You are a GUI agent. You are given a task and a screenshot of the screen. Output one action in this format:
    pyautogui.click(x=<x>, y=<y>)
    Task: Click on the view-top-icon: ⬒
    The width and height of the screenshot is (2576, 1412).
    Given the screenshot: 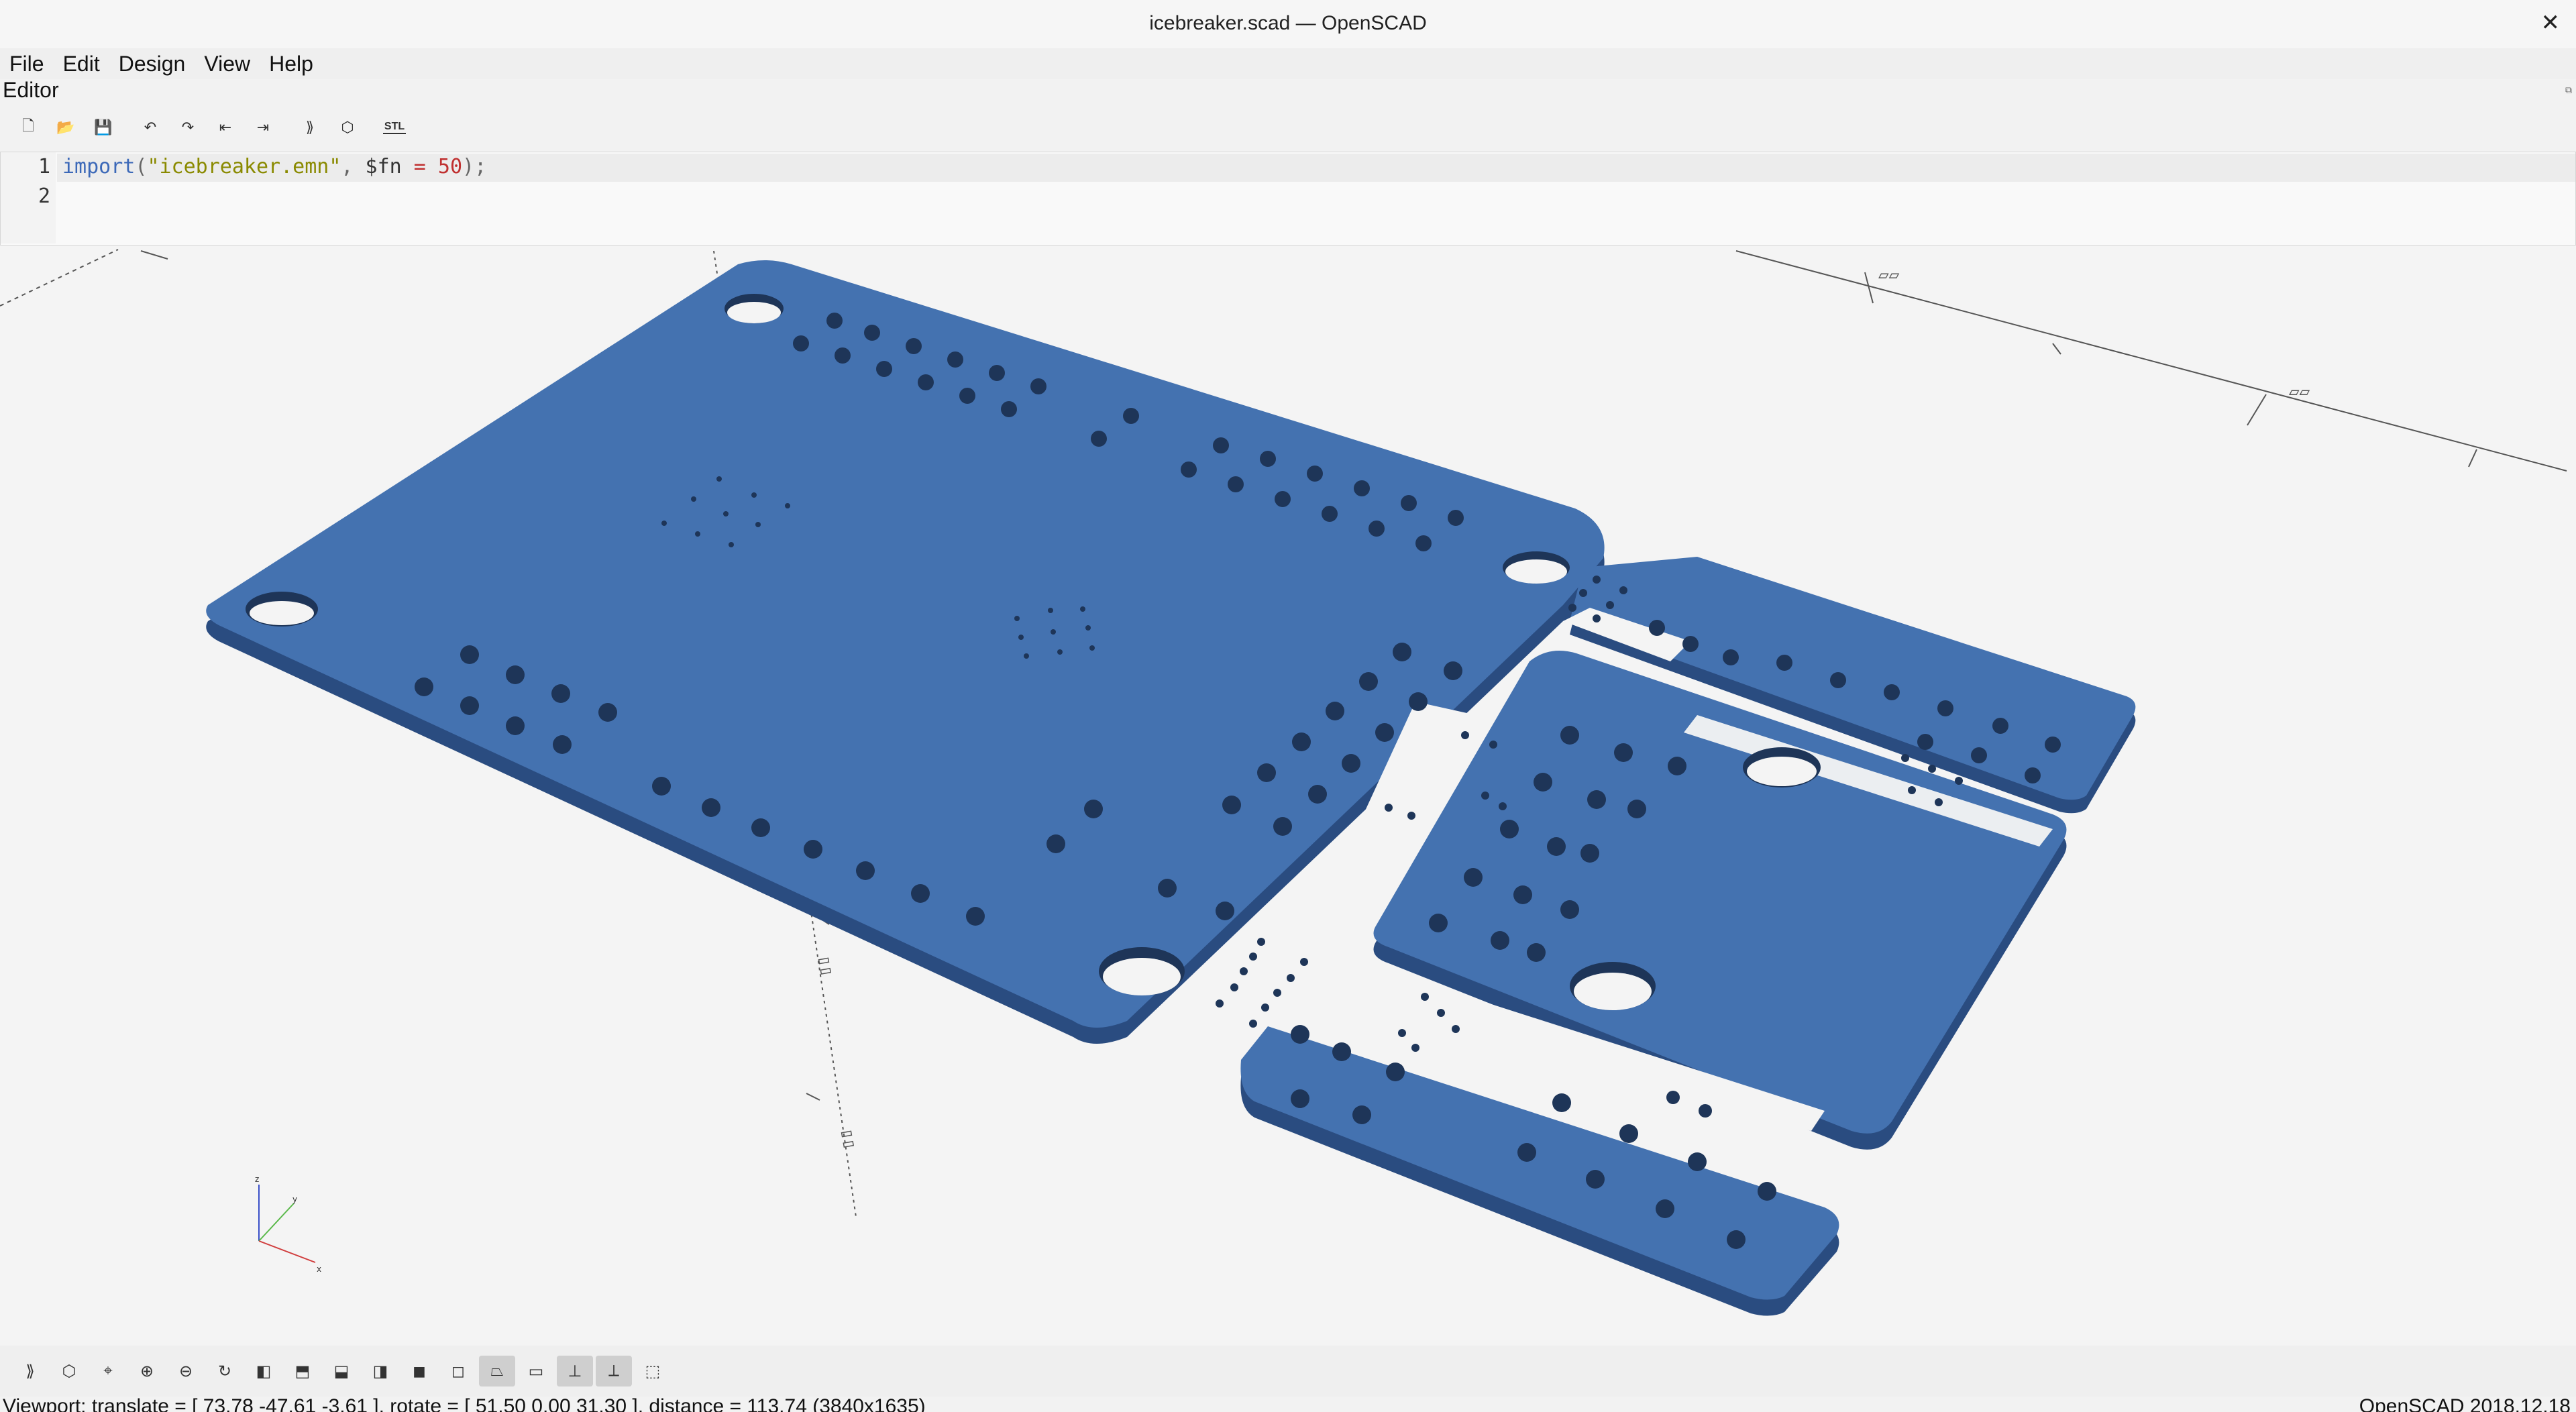 What is the action you would take?
    pyautogui.click(x=302, y=1371)
    